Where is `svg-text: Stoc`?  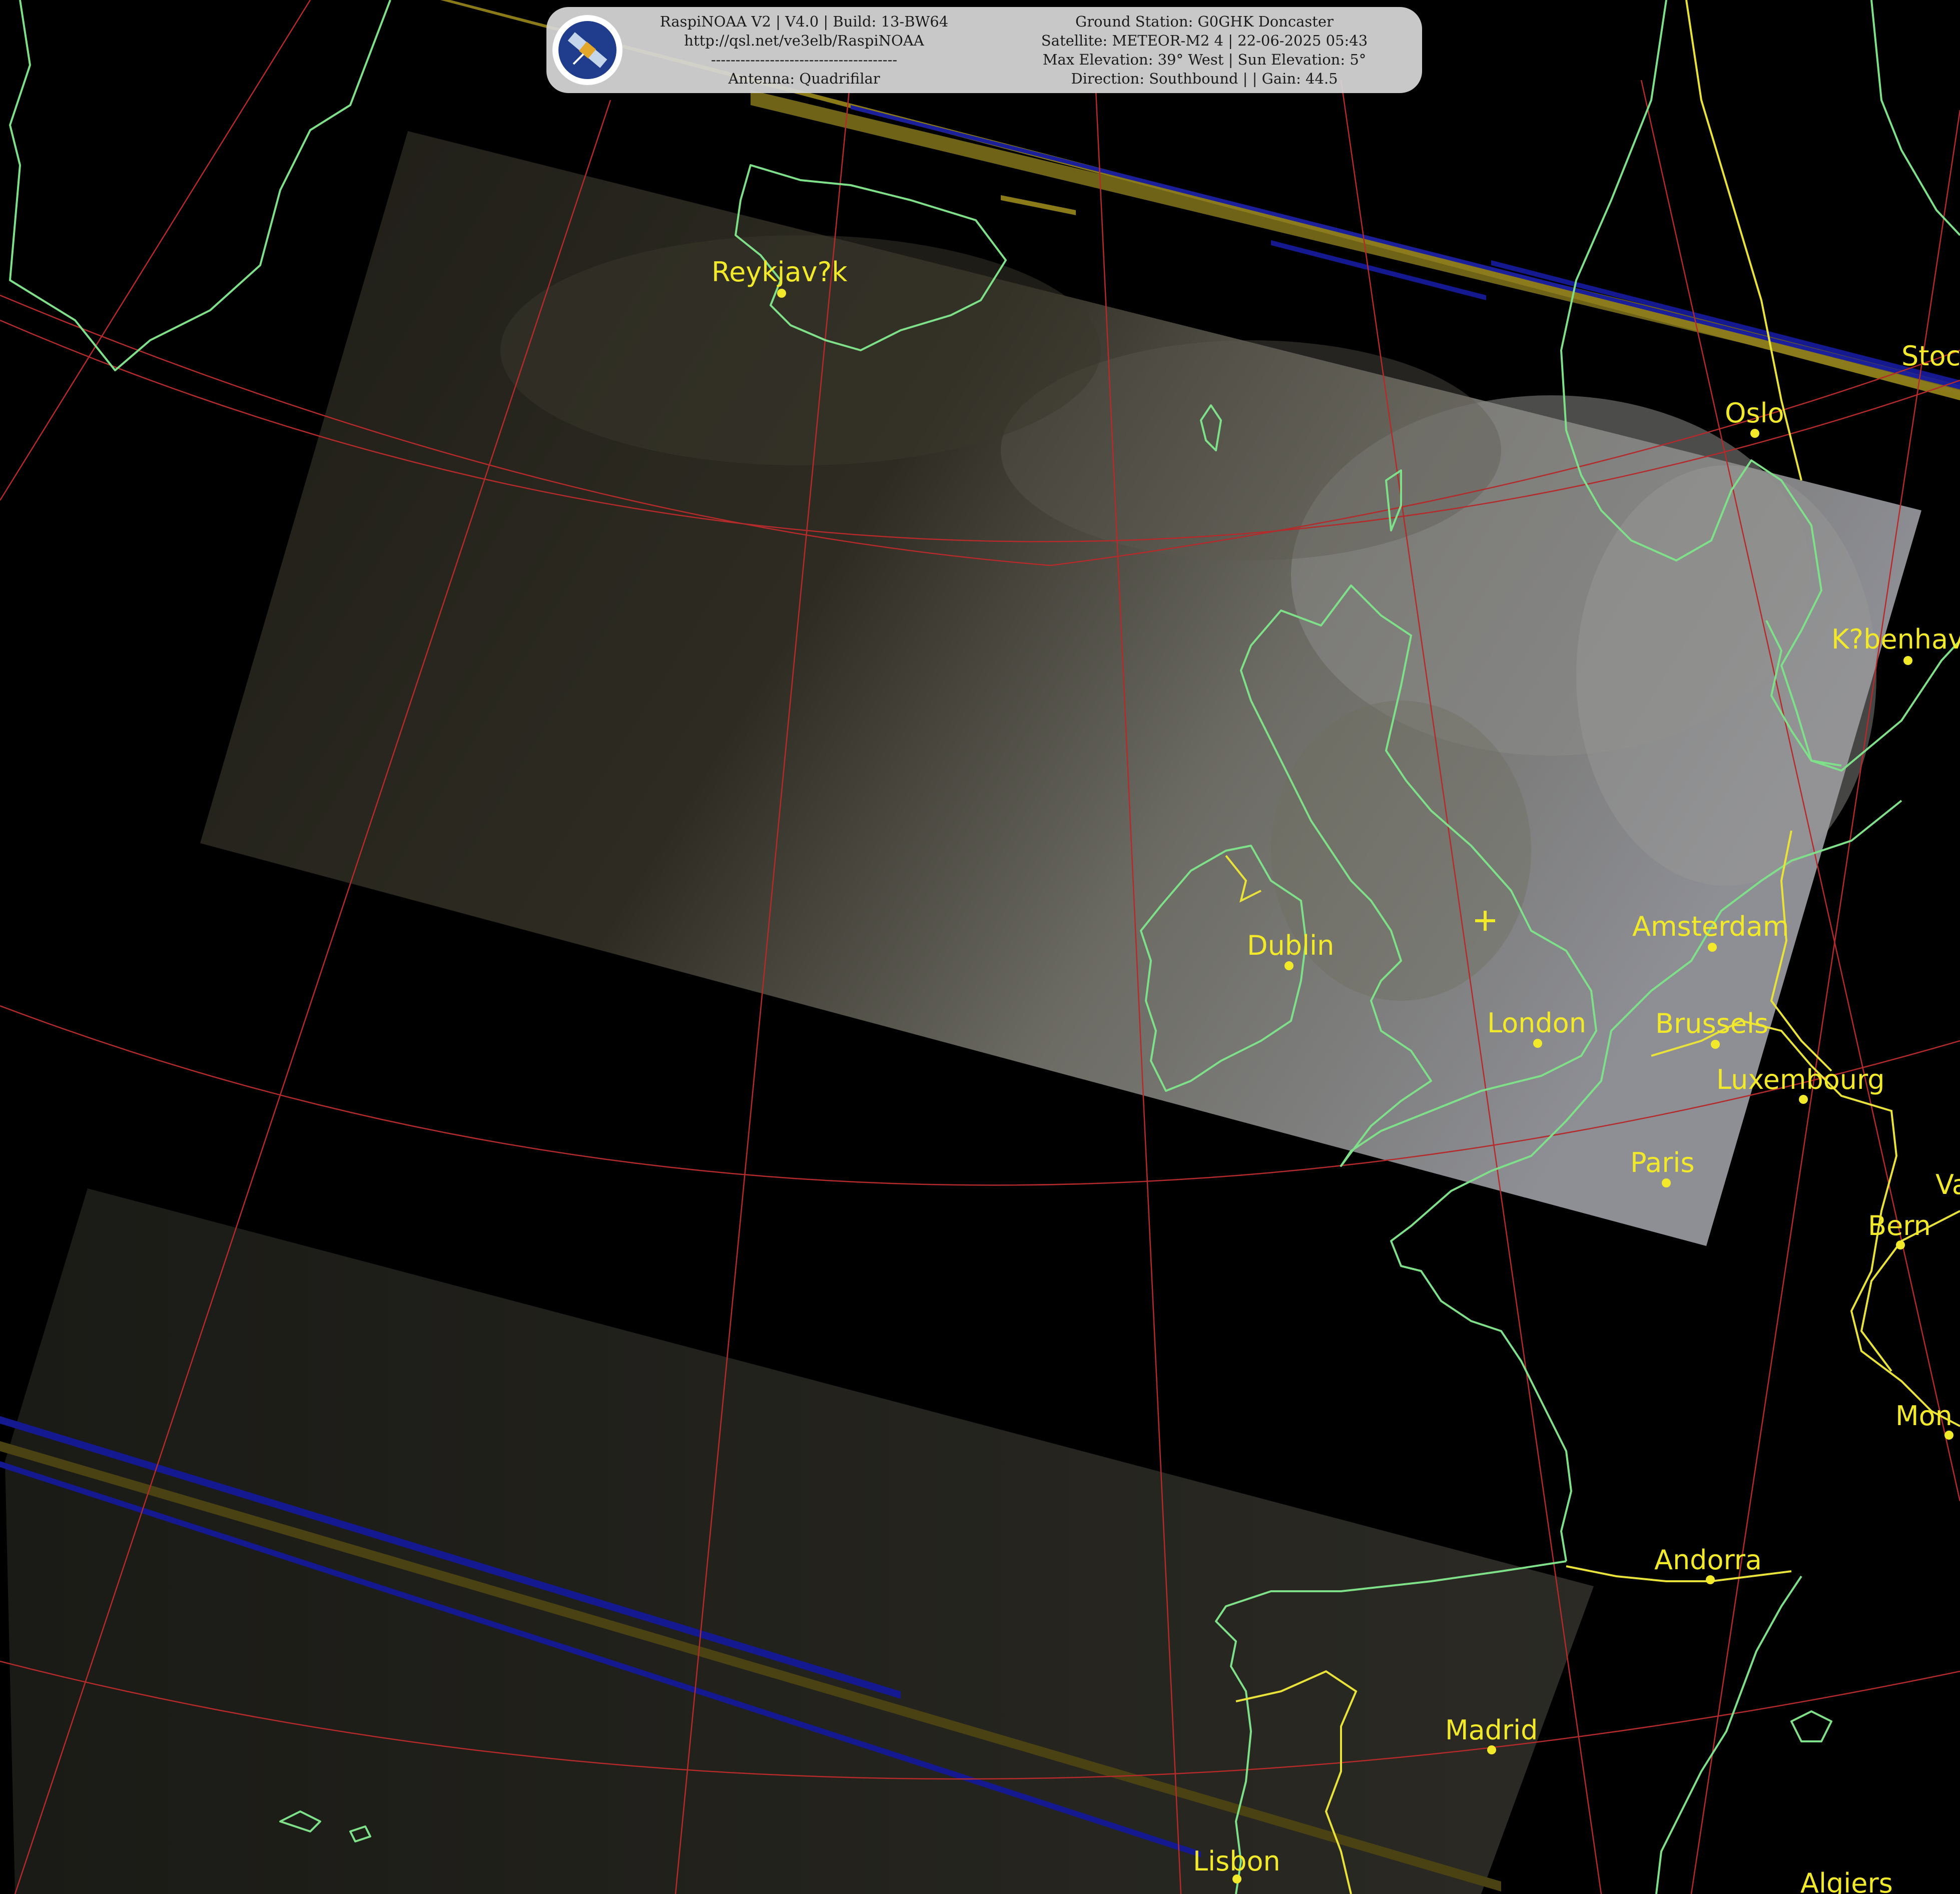 svg-text: Stoc is located at coordinates (1931, 356).